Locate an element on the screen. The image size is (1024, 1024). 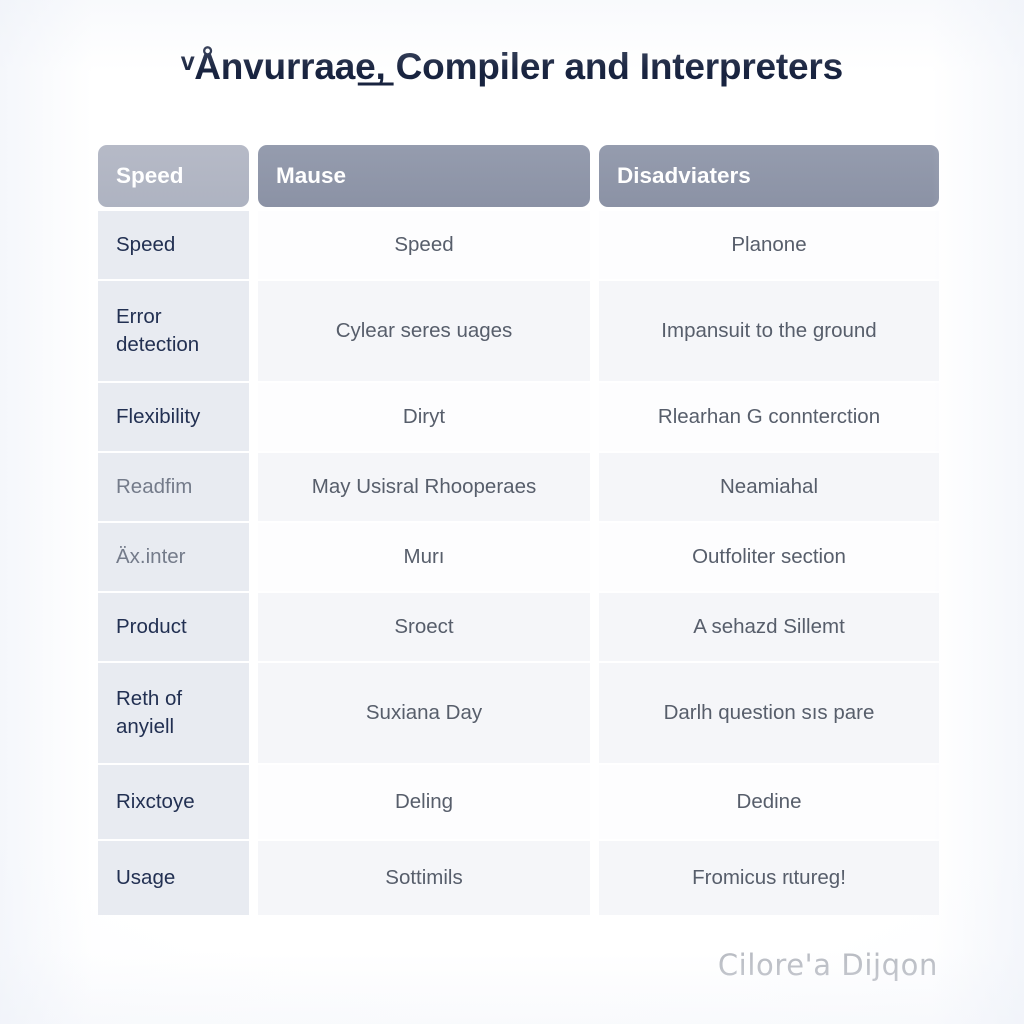
row-value-disadviaters: Outfoliter section is located at coordinates (769, 557).